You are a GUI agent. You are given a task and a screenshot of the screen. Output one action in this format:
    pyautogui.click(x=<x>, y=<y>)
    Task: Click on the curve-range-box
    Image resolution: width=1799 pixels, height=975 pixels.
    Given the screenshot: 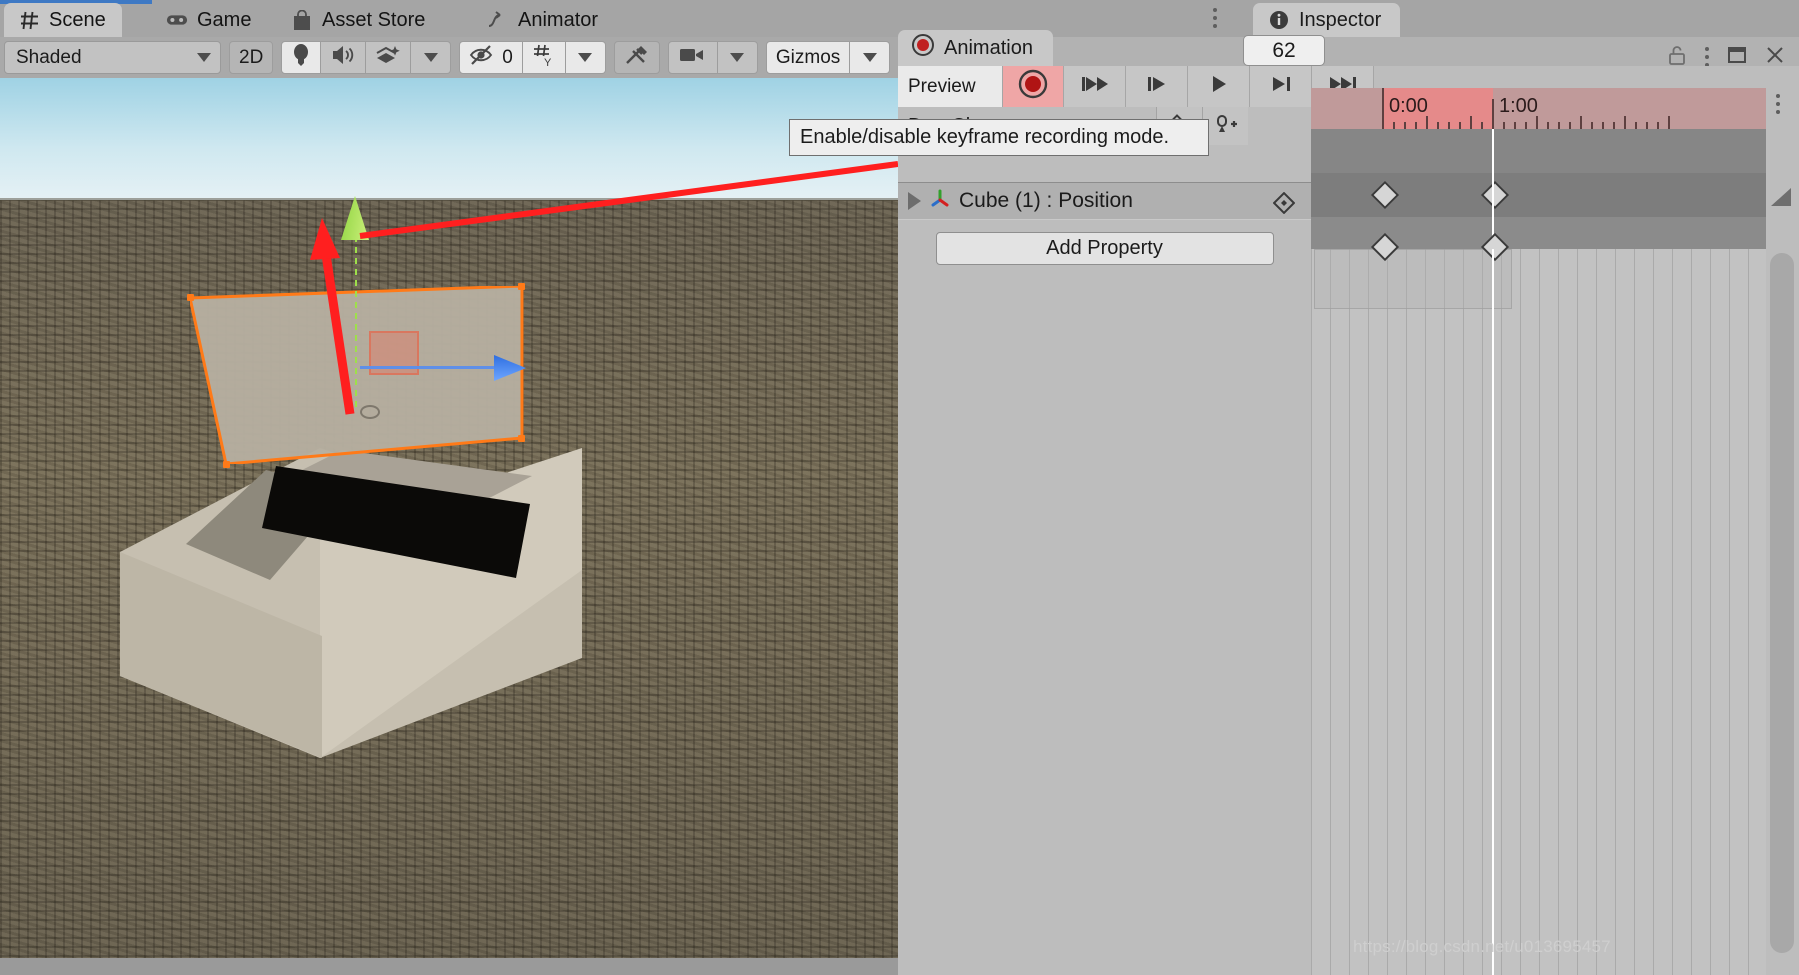 What is the action you would take?
    pyautogui.click(x=1413, y=279)
    